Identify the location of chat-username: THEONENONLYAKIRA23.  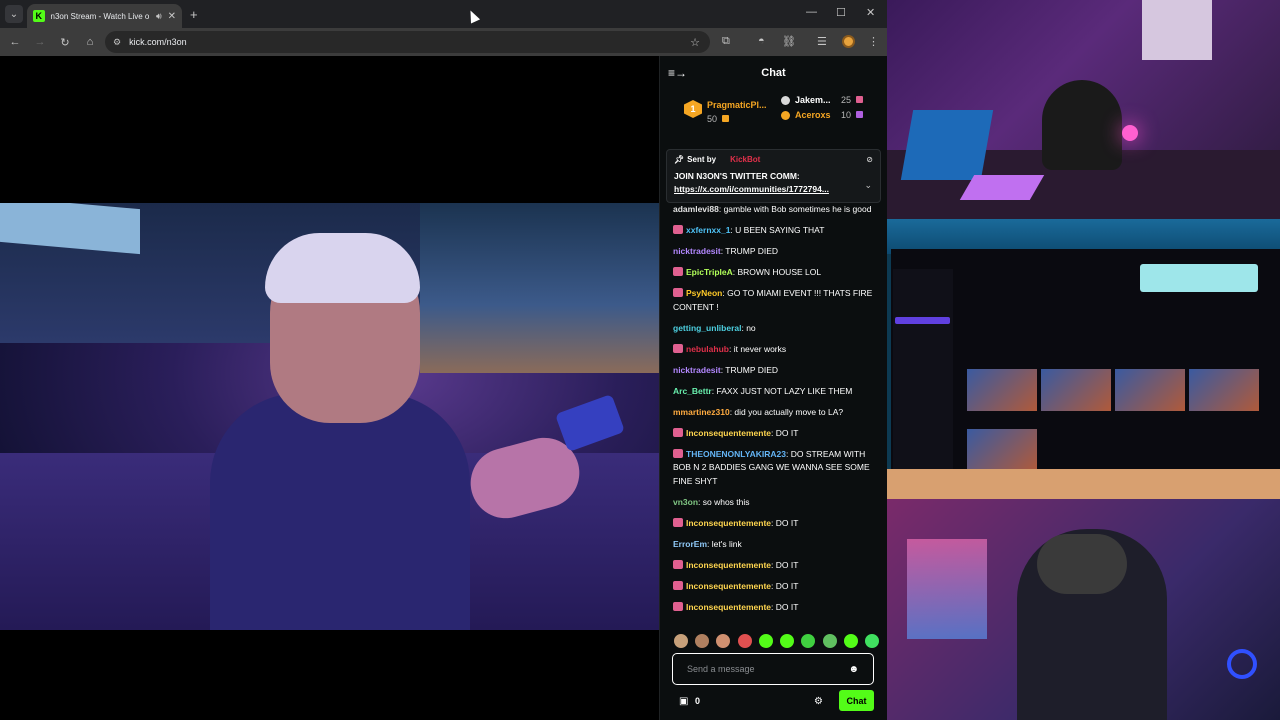
(736, 454).